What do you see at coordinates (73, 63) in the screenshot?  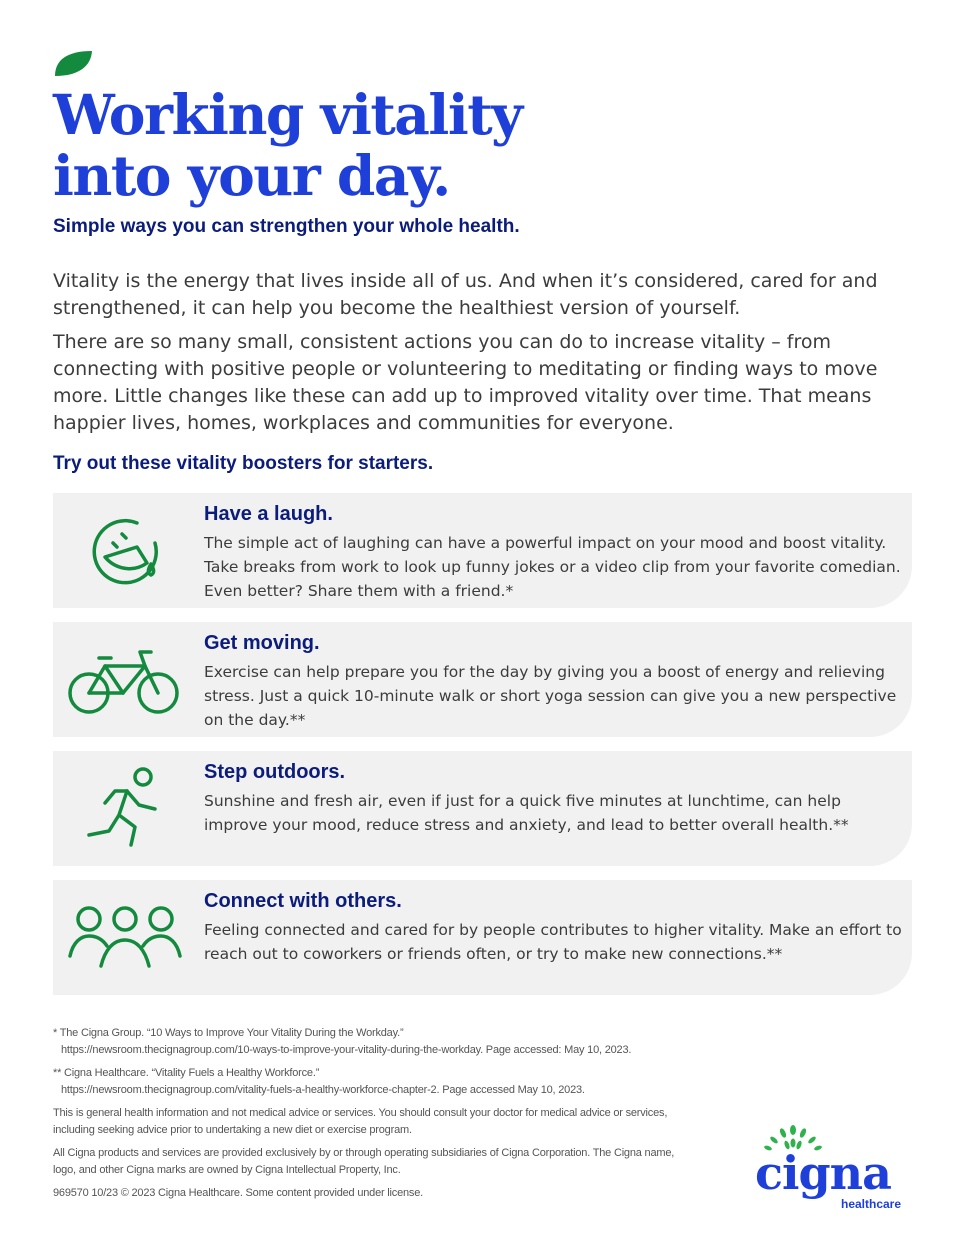 I see `leaf-icon` at bounding box center [73, 63].